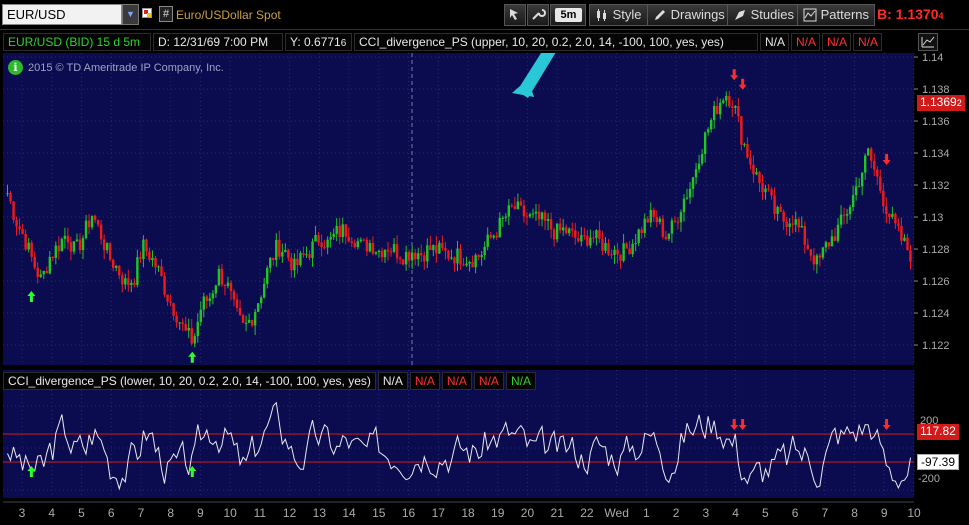 This screenshot has height=525, width=969. I want to click on price-label: 1.132, so click(936, 186).